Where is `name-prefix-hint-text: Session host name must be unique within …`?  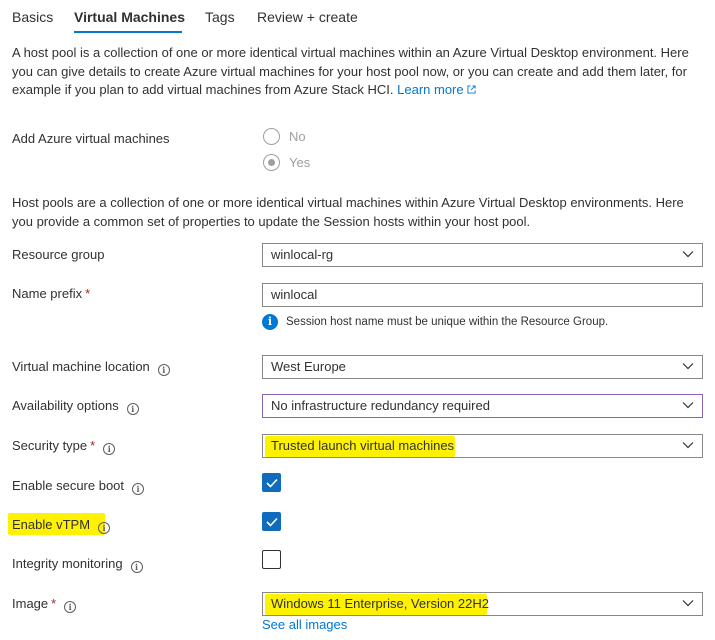 name-prefix-hint-text: Session host name must be unique within … is located at coordinates (447, 322).